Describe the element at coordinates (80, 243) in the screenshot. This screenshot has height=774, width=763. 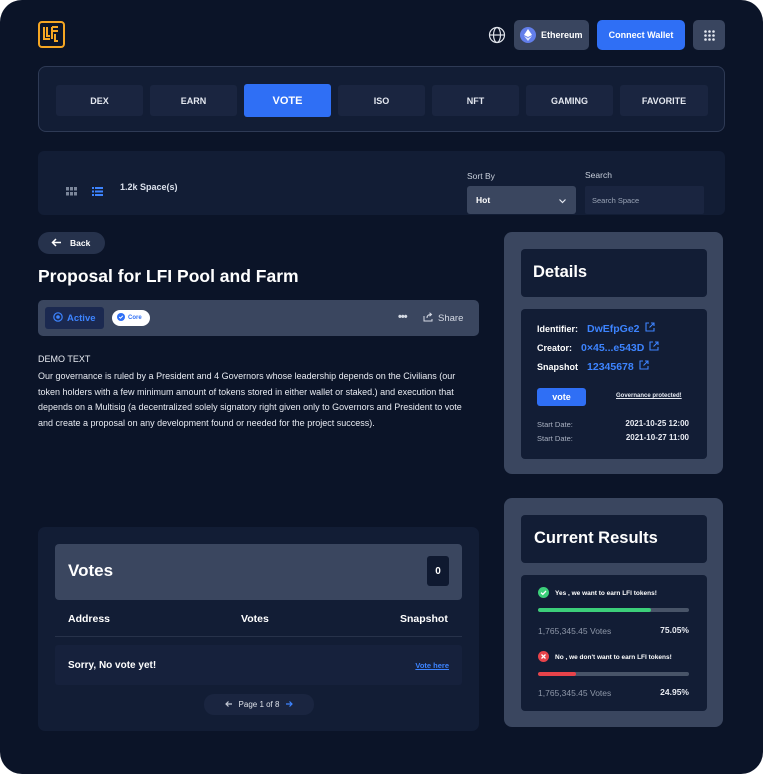
I see `back-label: Back` at that location.